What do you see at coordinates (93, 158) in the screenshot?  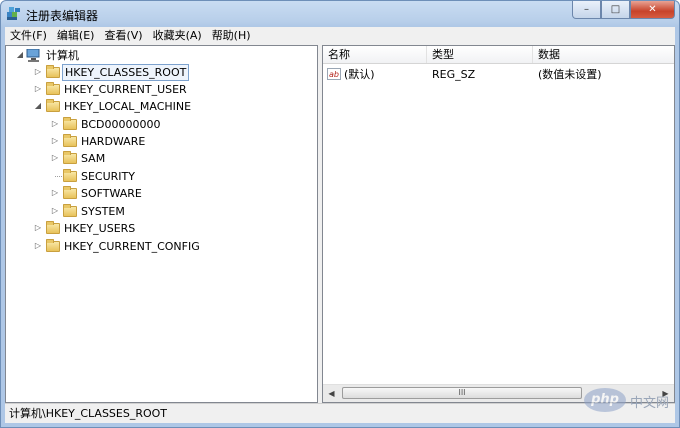 I see `tree-label-sam: SAM` at bounding box center [93, 158].